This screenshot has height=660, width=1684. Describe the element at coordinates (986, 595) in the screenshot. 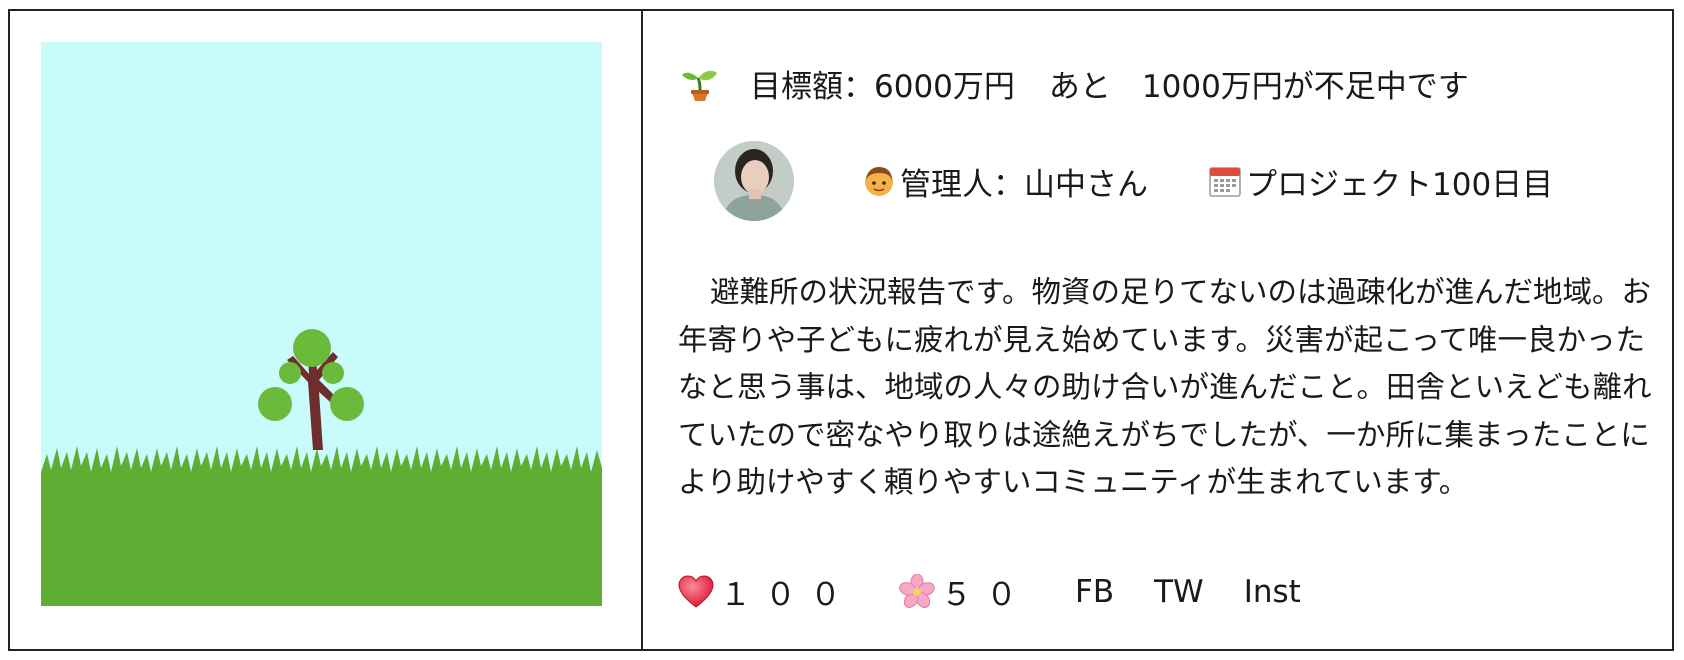

I see `flower-count: ５０` at that location.